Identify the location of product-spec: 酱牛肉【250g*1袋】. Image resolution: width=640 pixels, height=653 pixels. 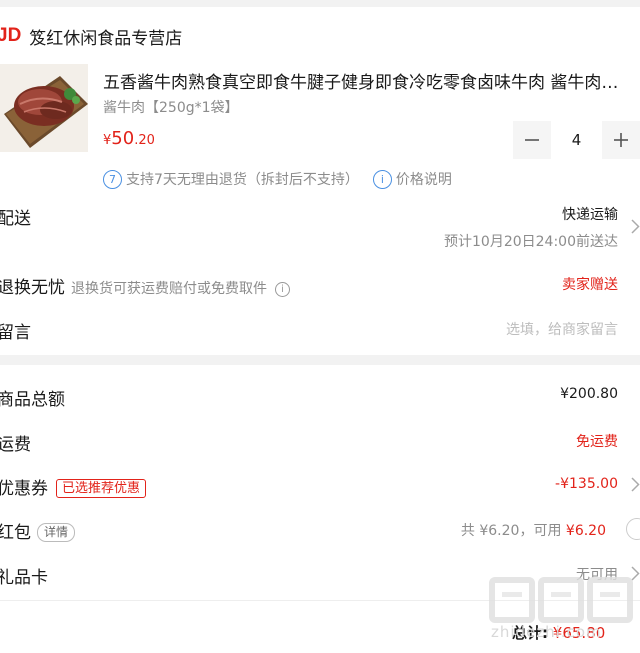
(171, 107).